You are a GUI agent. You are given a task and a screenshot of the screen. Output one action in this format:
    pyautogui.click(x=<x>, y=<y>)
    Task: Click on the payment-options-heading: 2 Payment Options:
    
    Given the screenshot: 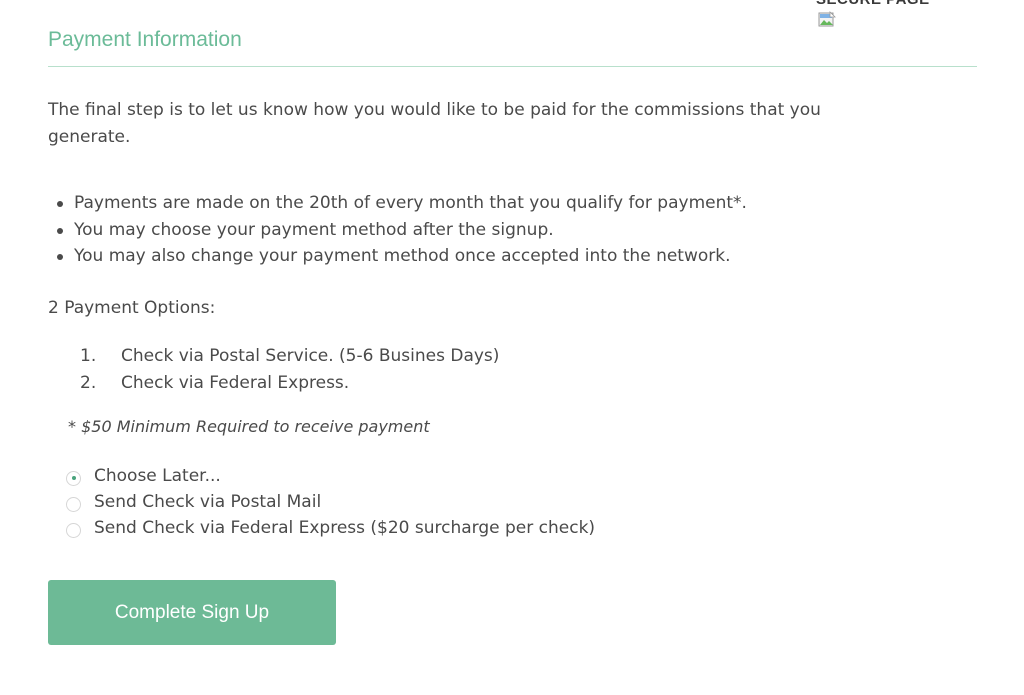 What is the action you would take?
    pyautogui.click(x=132, y=308)
    